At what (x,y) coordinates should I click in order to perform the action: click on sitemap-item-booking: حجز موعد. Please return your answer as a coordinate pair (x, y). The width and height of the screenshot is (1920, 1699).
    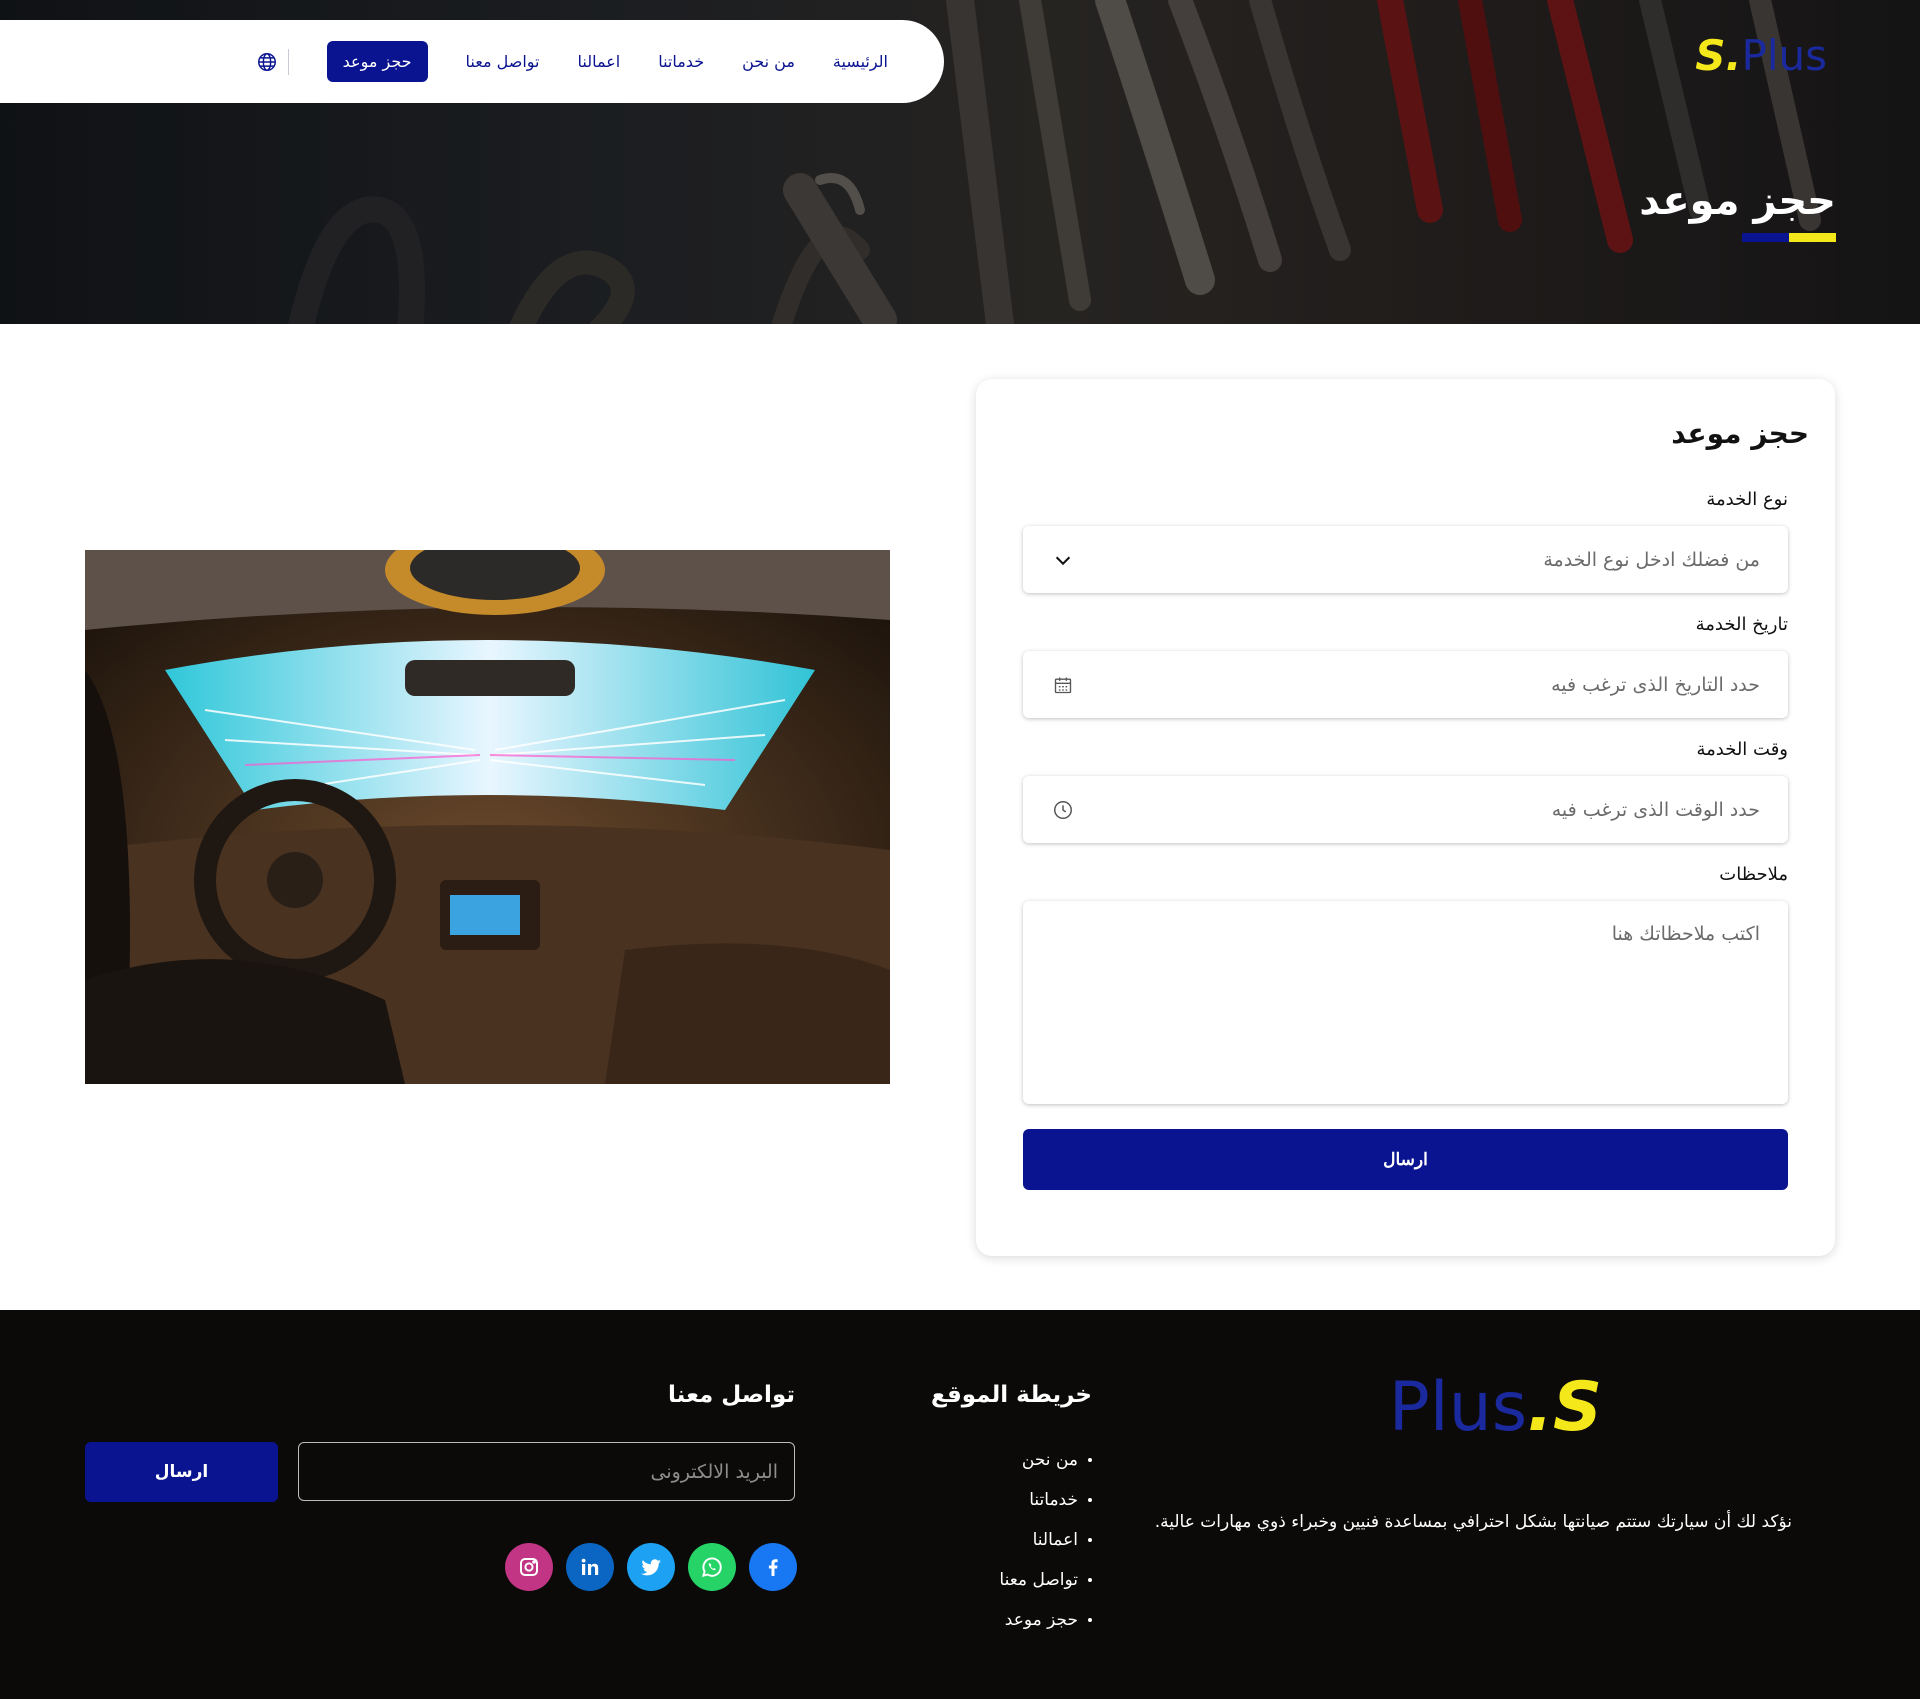
    Looking at the image, I should click on (1045, 1620).